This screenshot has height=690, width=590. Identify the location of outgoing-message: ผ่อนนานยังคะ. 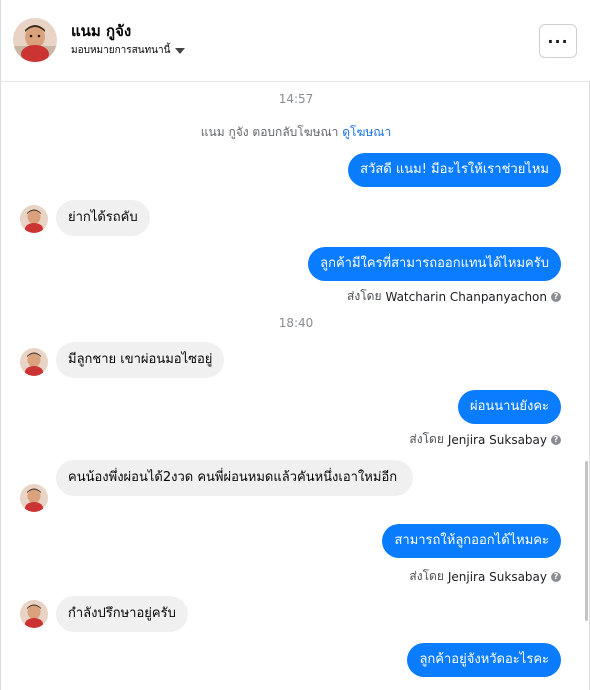
(509, 407).